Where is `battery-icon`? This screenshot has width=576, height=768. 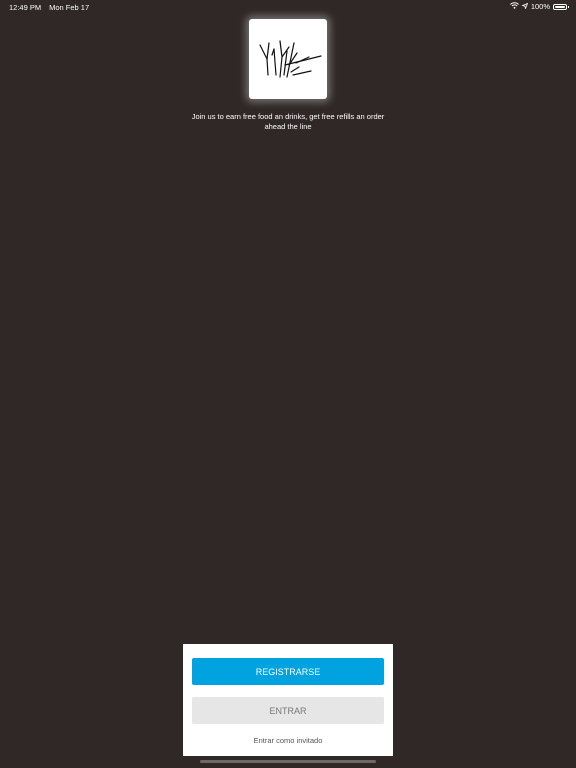 battery-icon is located at coordinates (561, 6).